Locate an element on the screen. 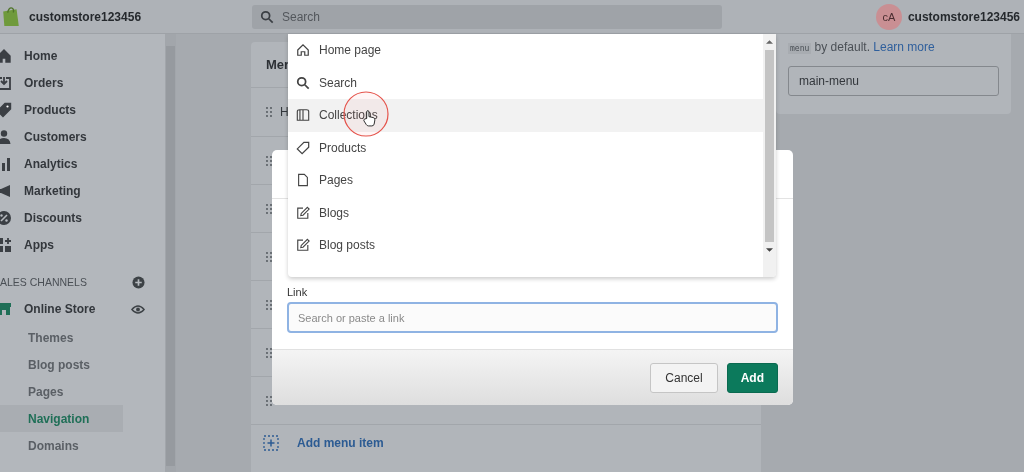  page-icon is located at coordinates (303, 180).